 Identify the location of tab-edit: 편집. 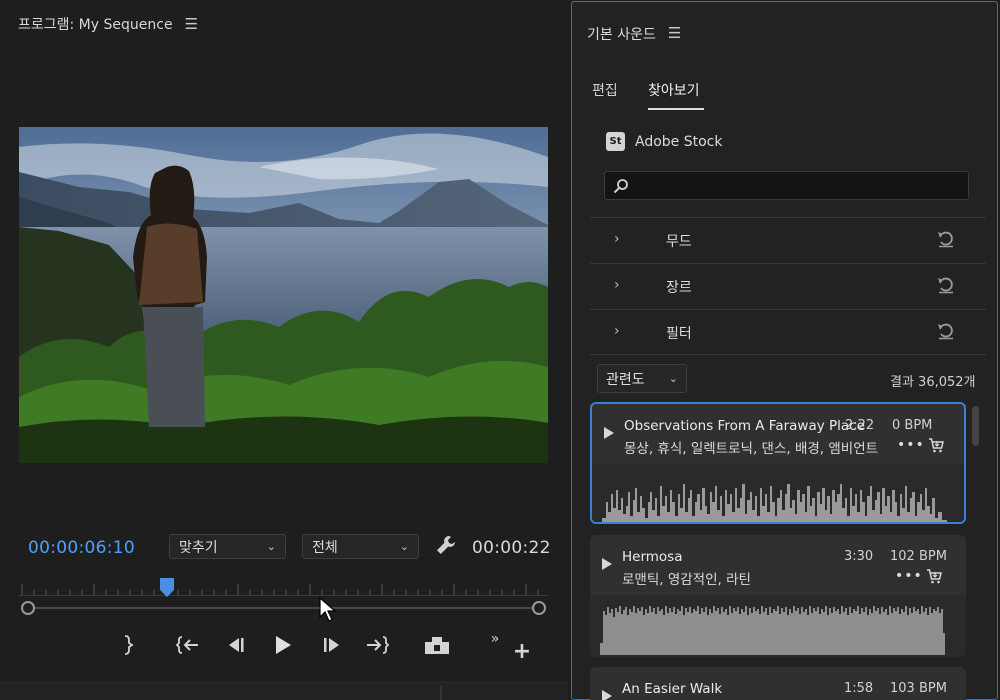
(605, 90).